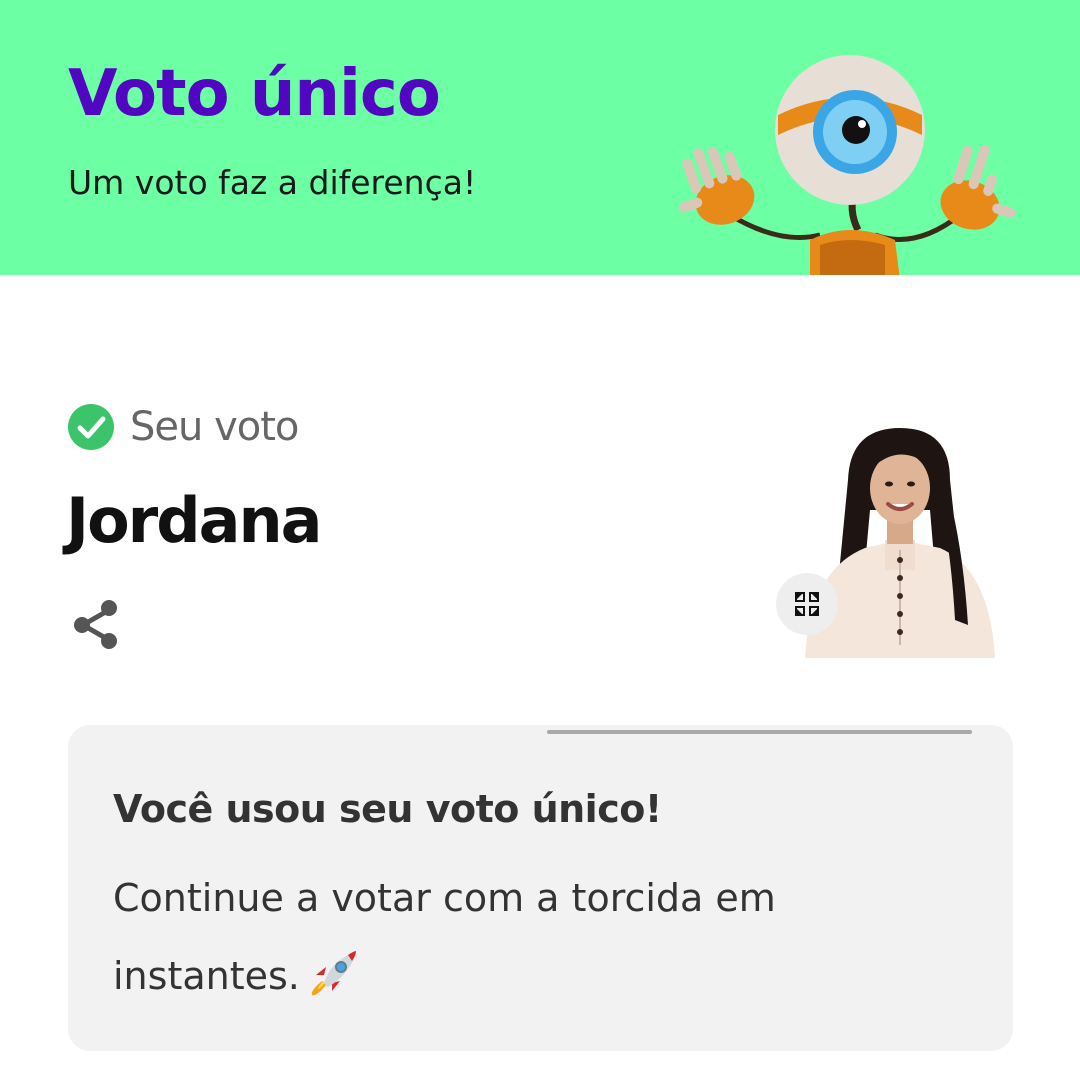 This screenshot has width=1080, height=1079. I want to click on expand-photo-button, so click(807, 604).